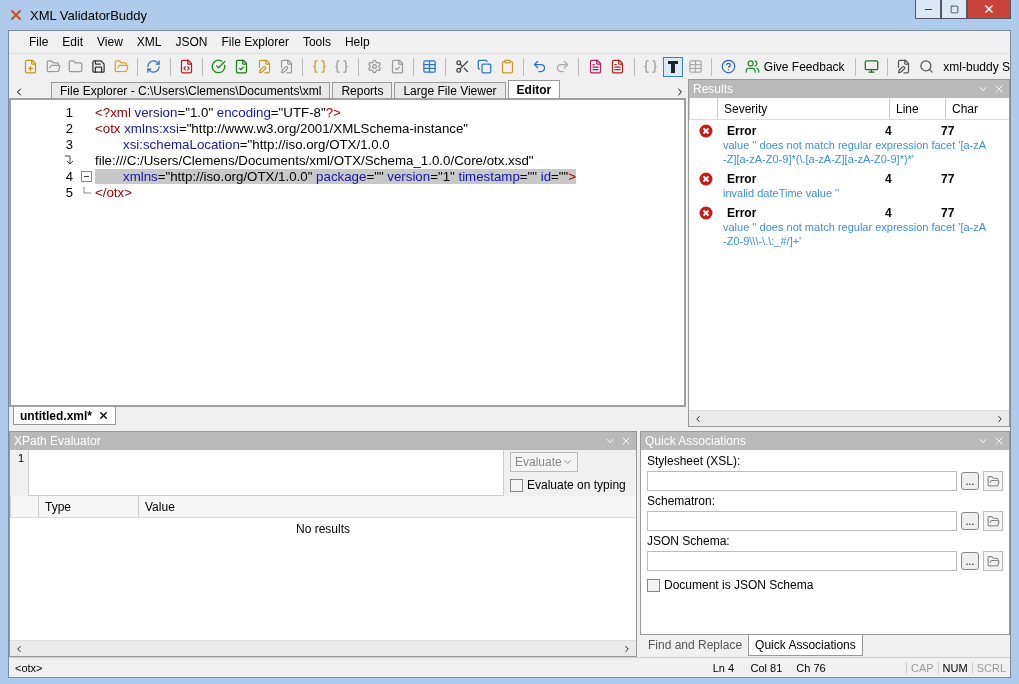 The height and width of the screenshot is (684, 1019). What do you see at coordinates (450, 90) in the screenshot?
I see `editor-tab: Large File Viewer` at bounding box center [450, 90].